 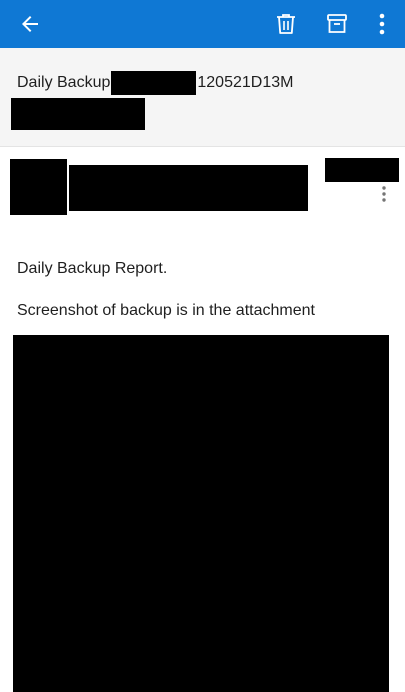 What do you see at coordinates (188, 188) in the screenshot?
I see `sender-name-redacted` at bounding box center [188, 188].